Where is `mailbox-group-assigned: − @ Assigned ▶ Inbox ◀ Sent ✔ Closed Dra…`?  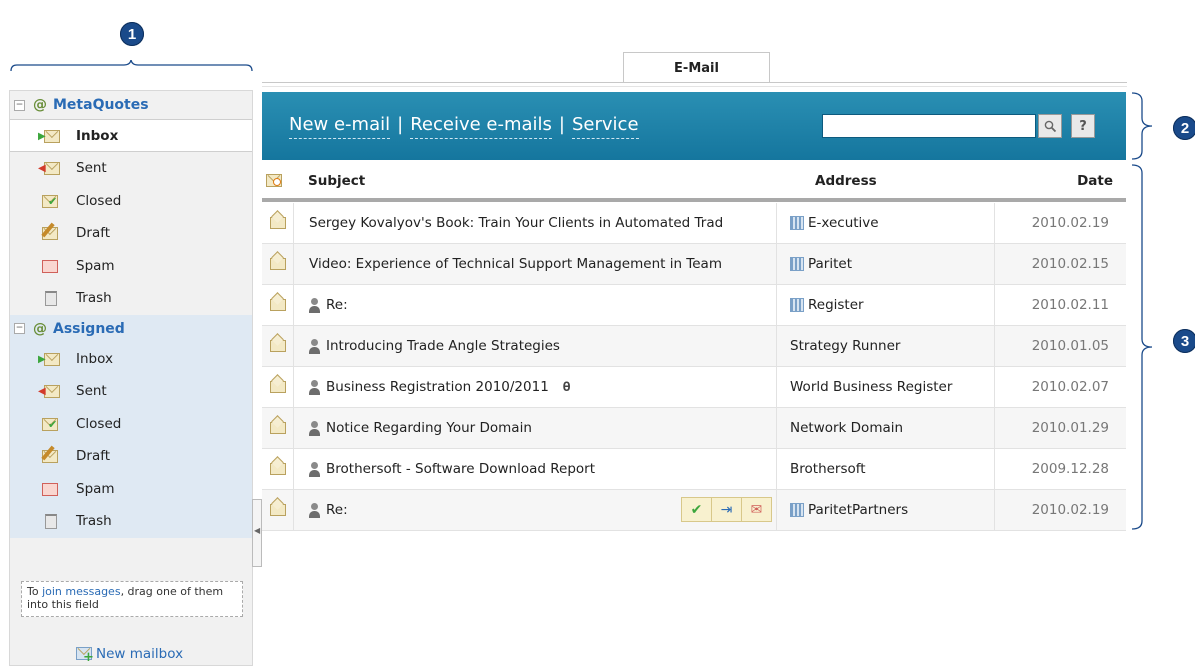
mailbox-group-assigned: − @ Assigned ▶ Inbox ◀ Sent ✔ Closed Dra… is located at coordinates (131, 426).